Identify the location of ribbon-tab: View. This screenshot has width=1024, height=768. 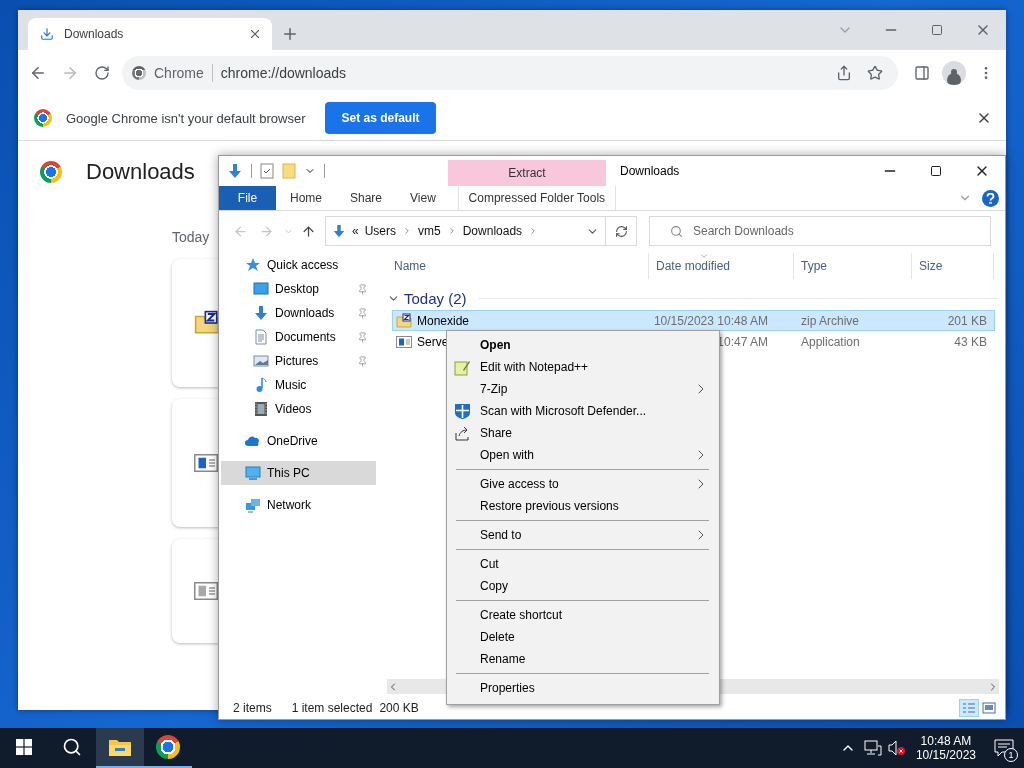
(423, 198).